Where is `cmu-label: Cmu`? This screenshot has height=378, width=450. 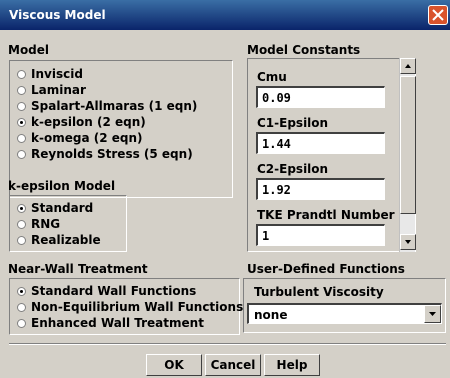 cmu-label: Cmu is located at coordinates (272, 77).